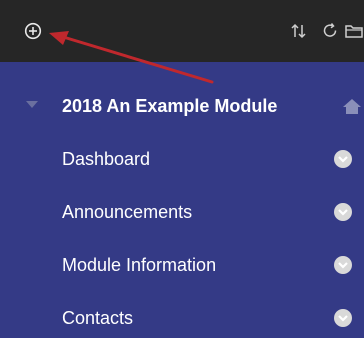 This screenshot has width=364, height=338. I want to click on menu-item-module-information: Module Information, so click(182, 265).